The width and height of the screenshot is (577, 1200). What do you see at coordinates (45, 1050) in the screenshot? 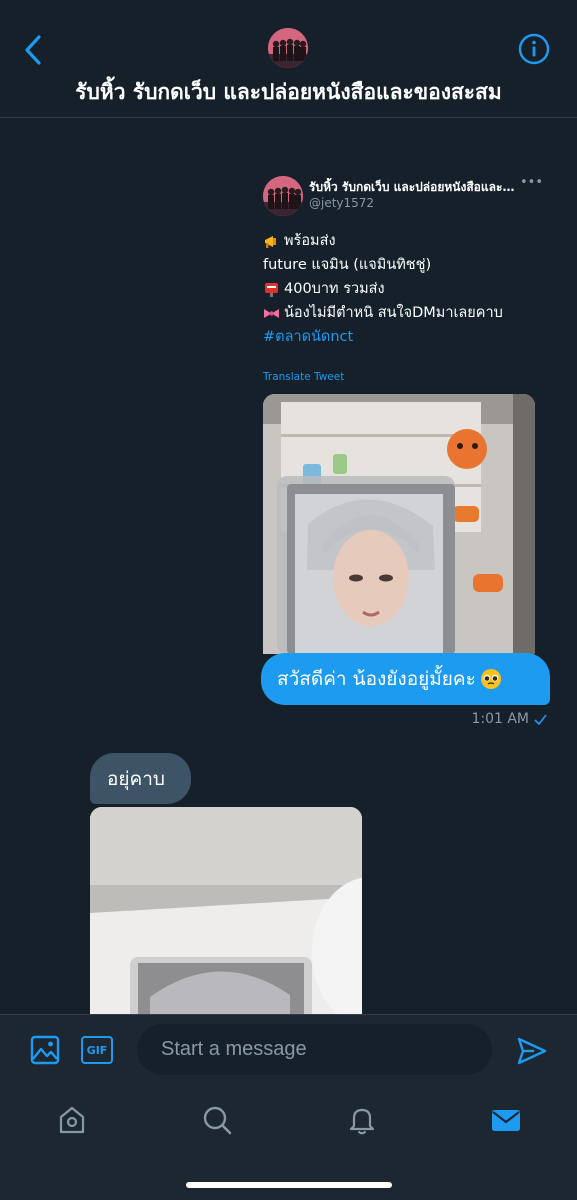
I see `image-icon` at bounding box center [45, 1050].